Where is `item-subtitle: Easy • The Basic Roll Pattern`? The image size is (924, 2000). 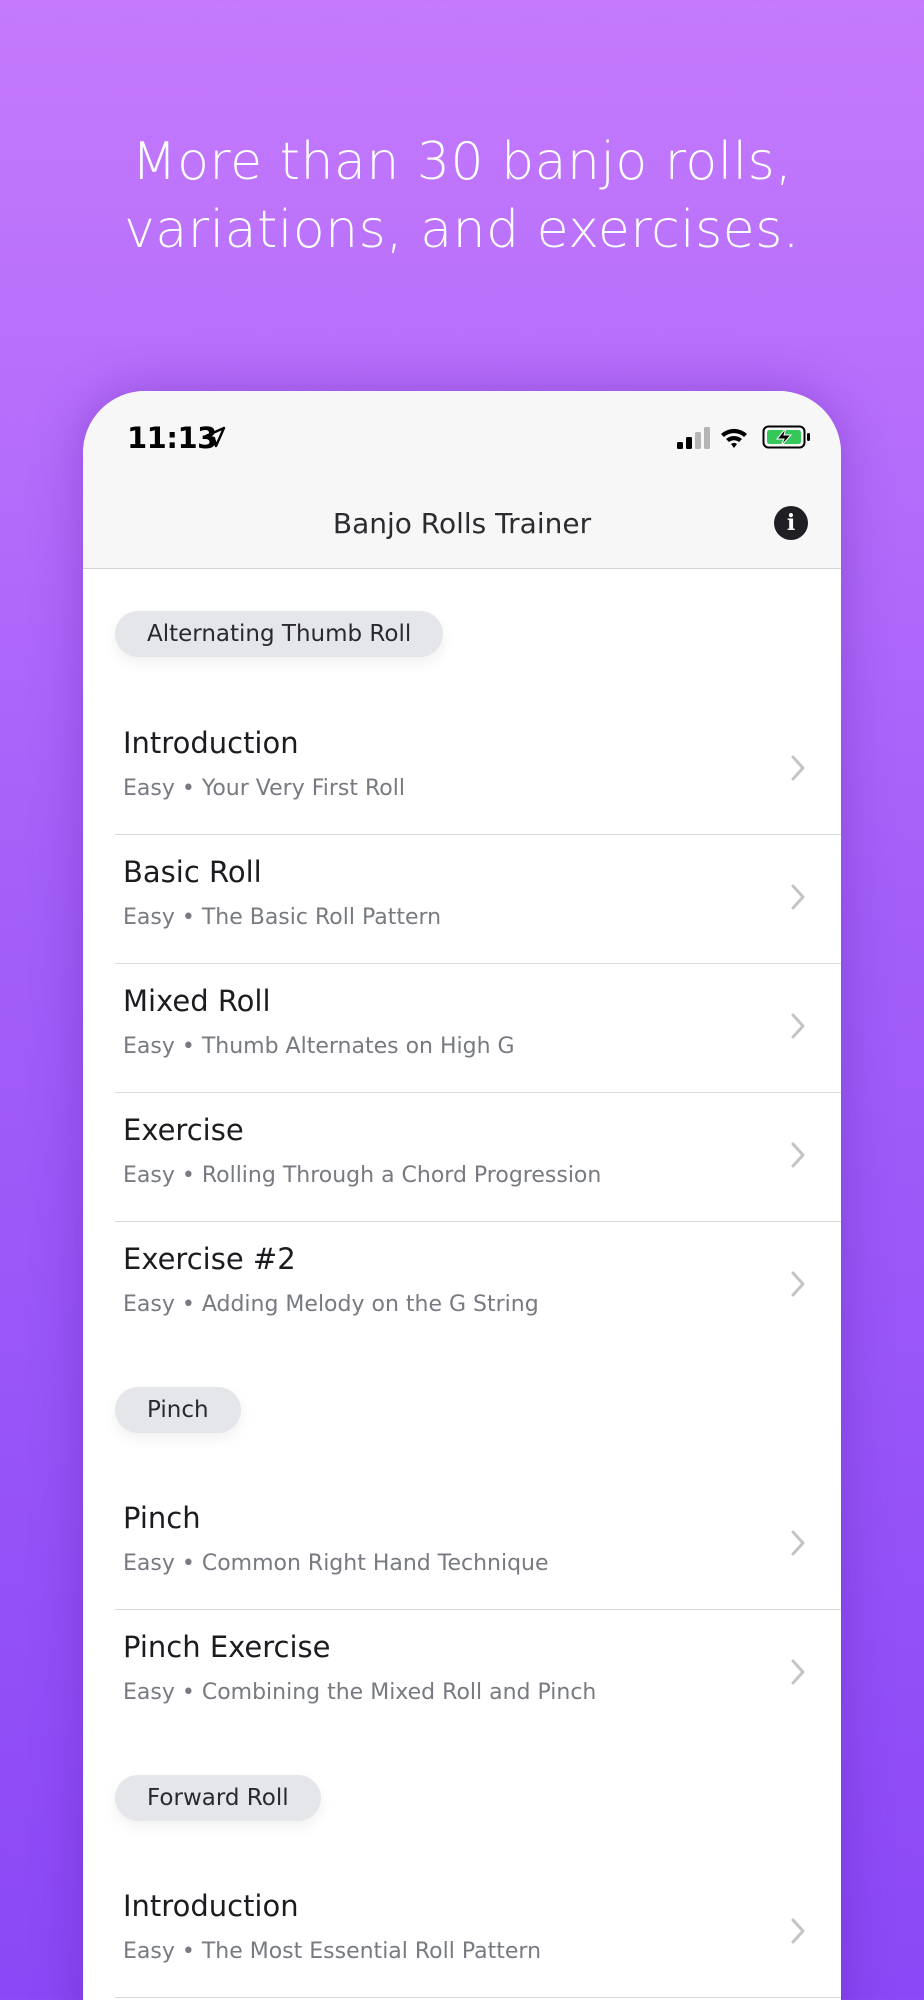
item-subtitle: Easy • The Basic Roll Pattern is located at coordinates (282, 917).